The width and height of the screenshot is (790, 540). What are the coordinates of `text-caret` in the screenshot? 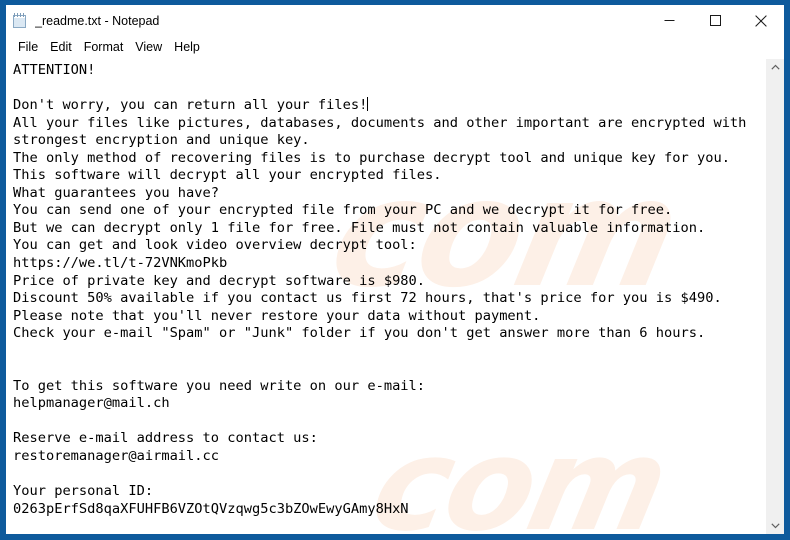 It's located at (368, 104).